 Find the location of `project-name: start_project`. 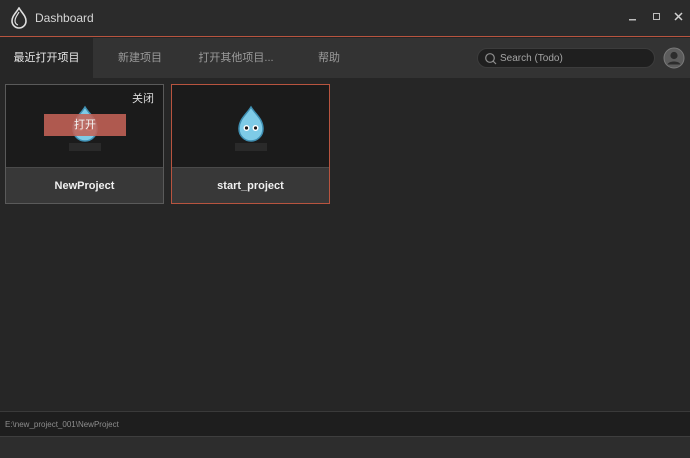

project-name: start_project is located at coordinates (250, 186).